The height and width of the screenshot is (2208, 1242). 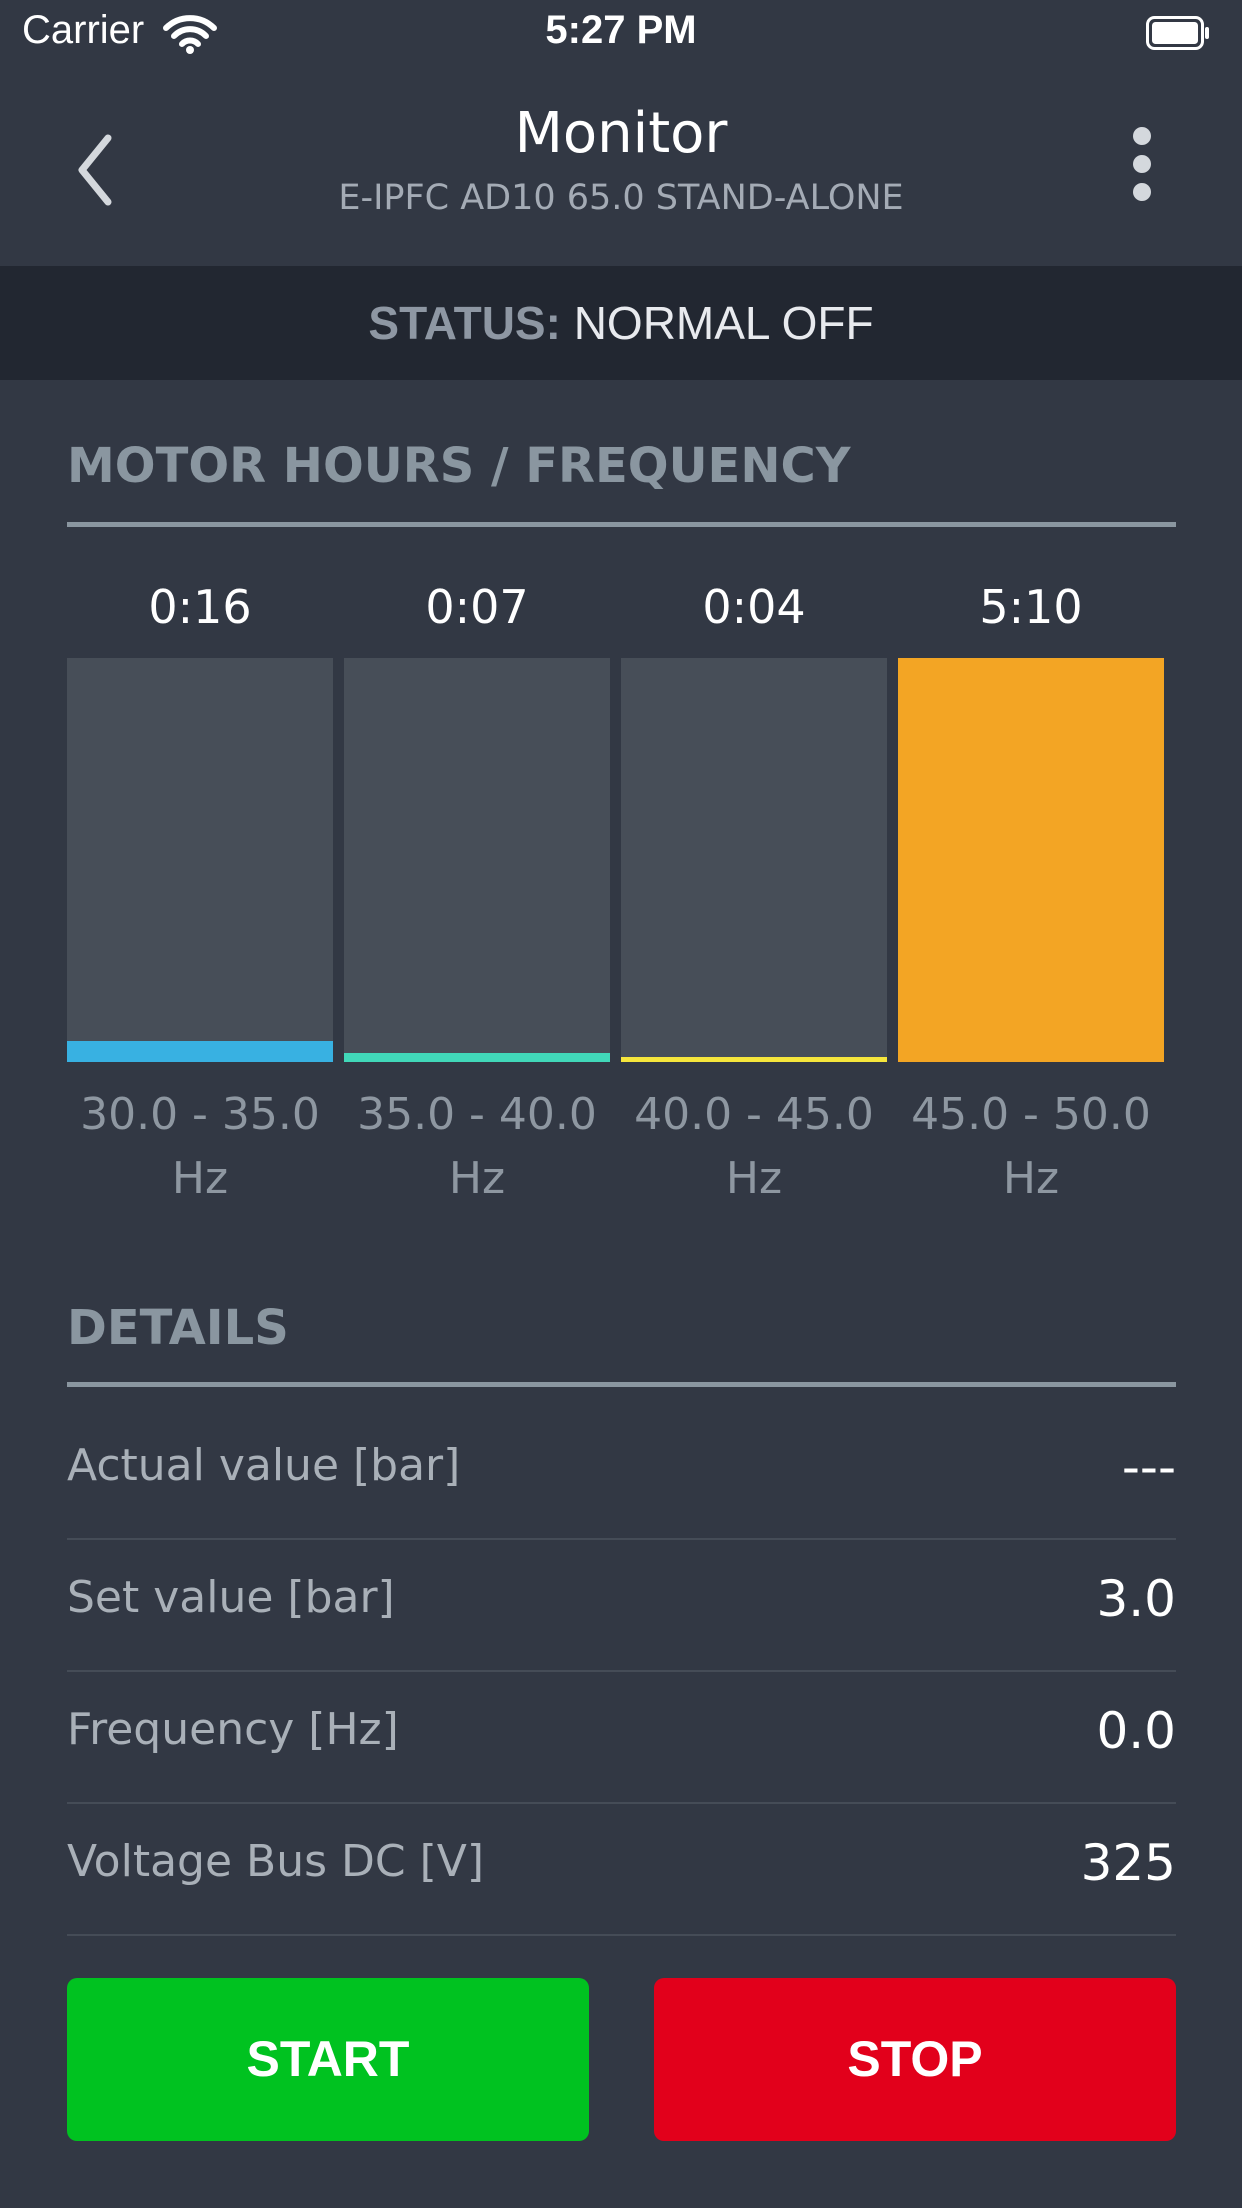 I want to click on bar-hours-label: 5:10, so click(x=1031, y=607).